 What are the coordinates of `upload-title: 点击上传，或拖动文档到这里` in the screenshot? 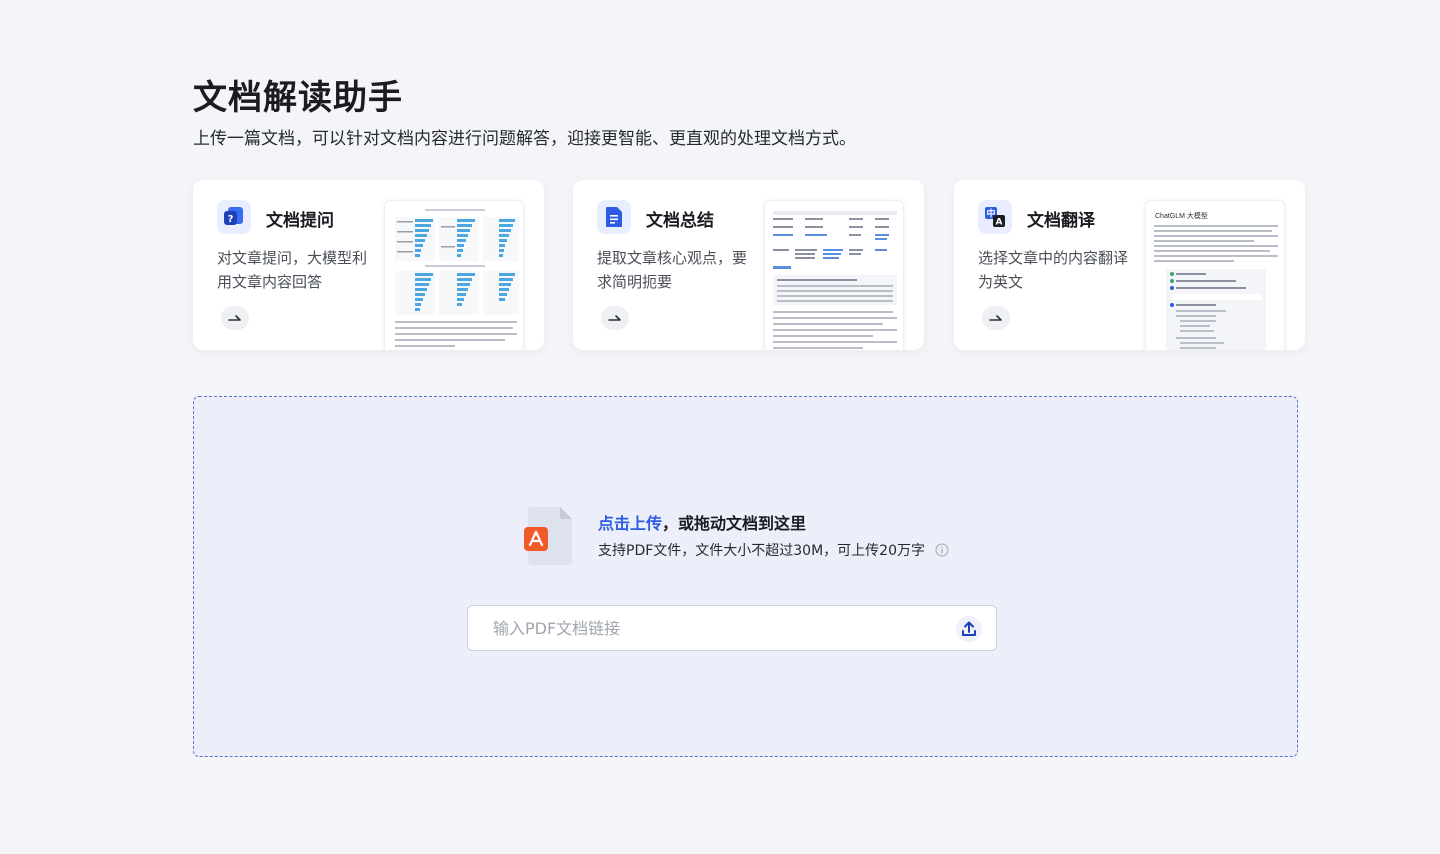 It's located at (702, 522).